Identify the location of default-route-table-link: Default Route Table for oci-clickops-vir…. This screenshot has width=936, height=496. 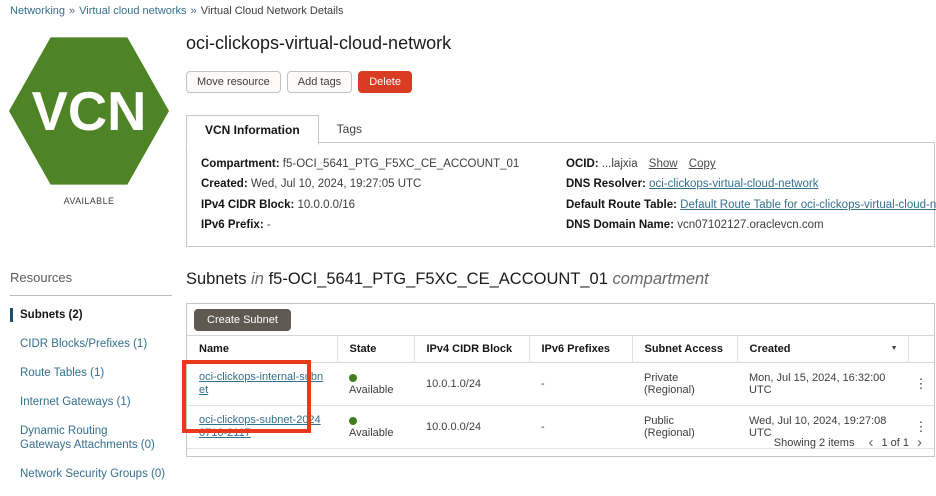
(808, 205).